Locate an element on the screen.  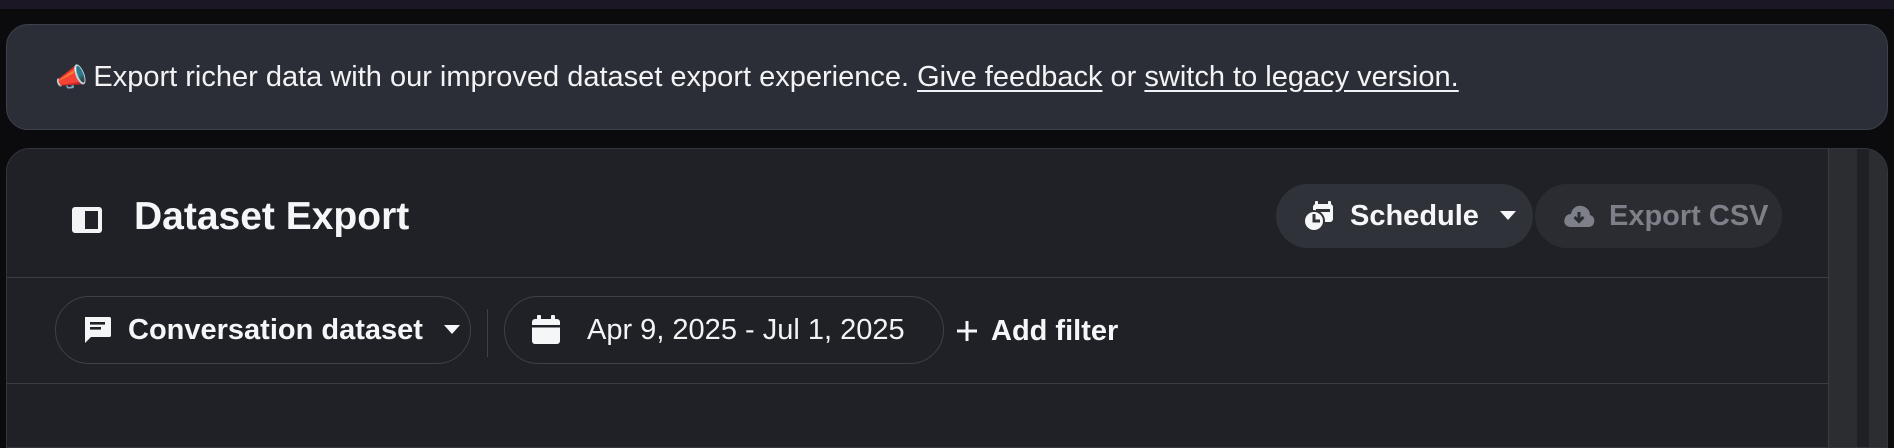
cloud-download-icon is located at coordinates (1579, 216).